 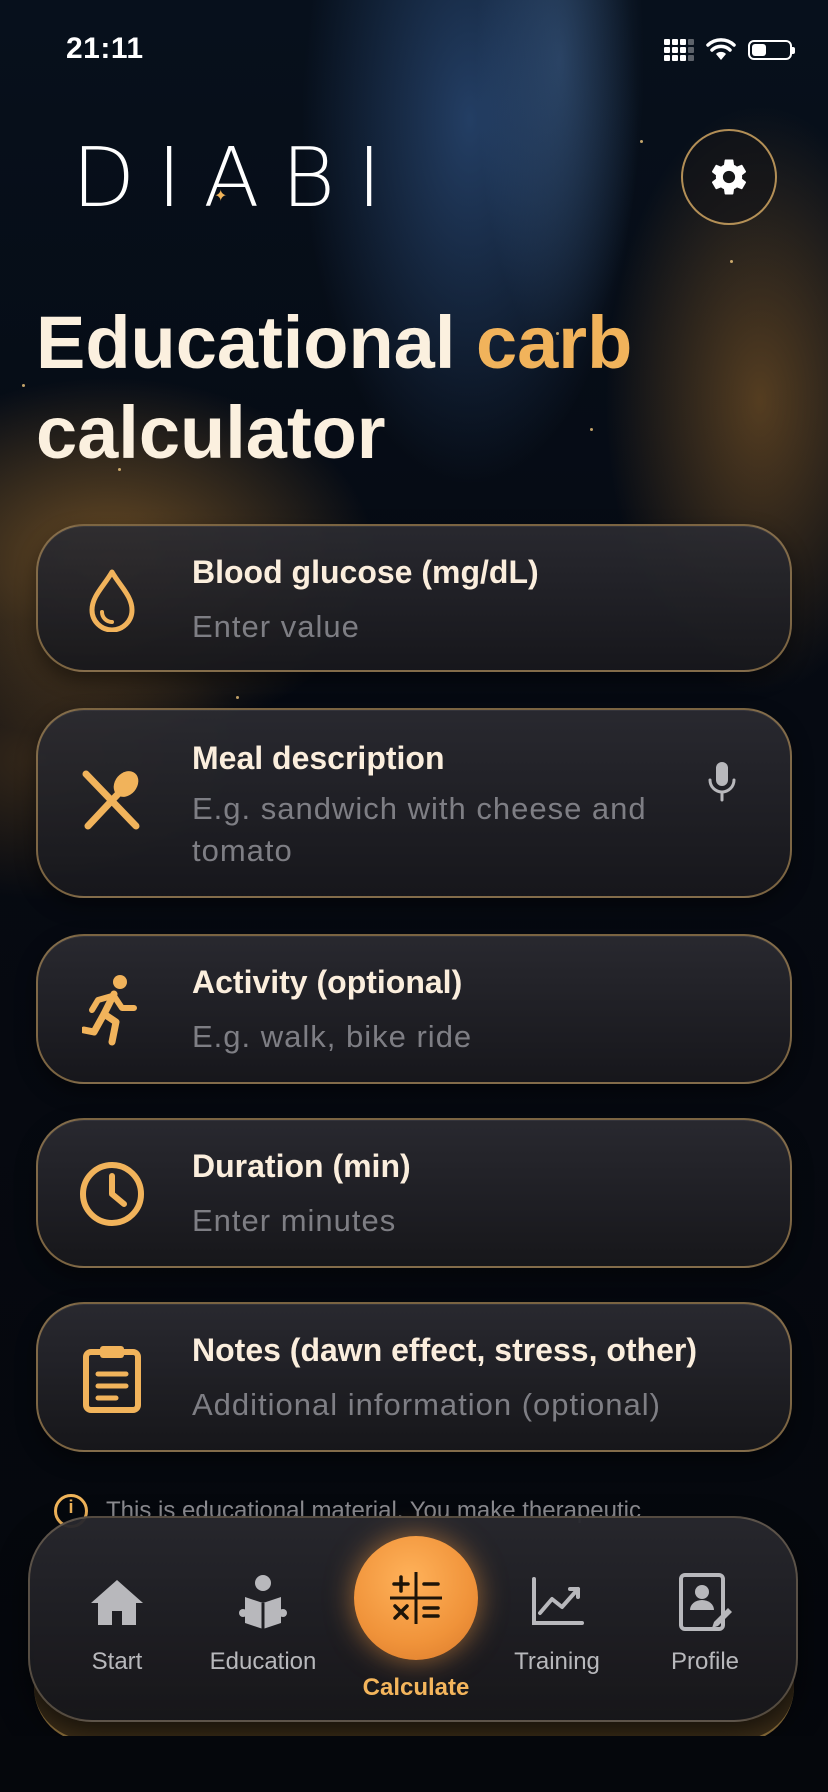 What do you see at coordinates (414, 1193) in the screenshot?
I see `duration-field: Duration (min) Enter minutes` at bounding box center [414, 1193].